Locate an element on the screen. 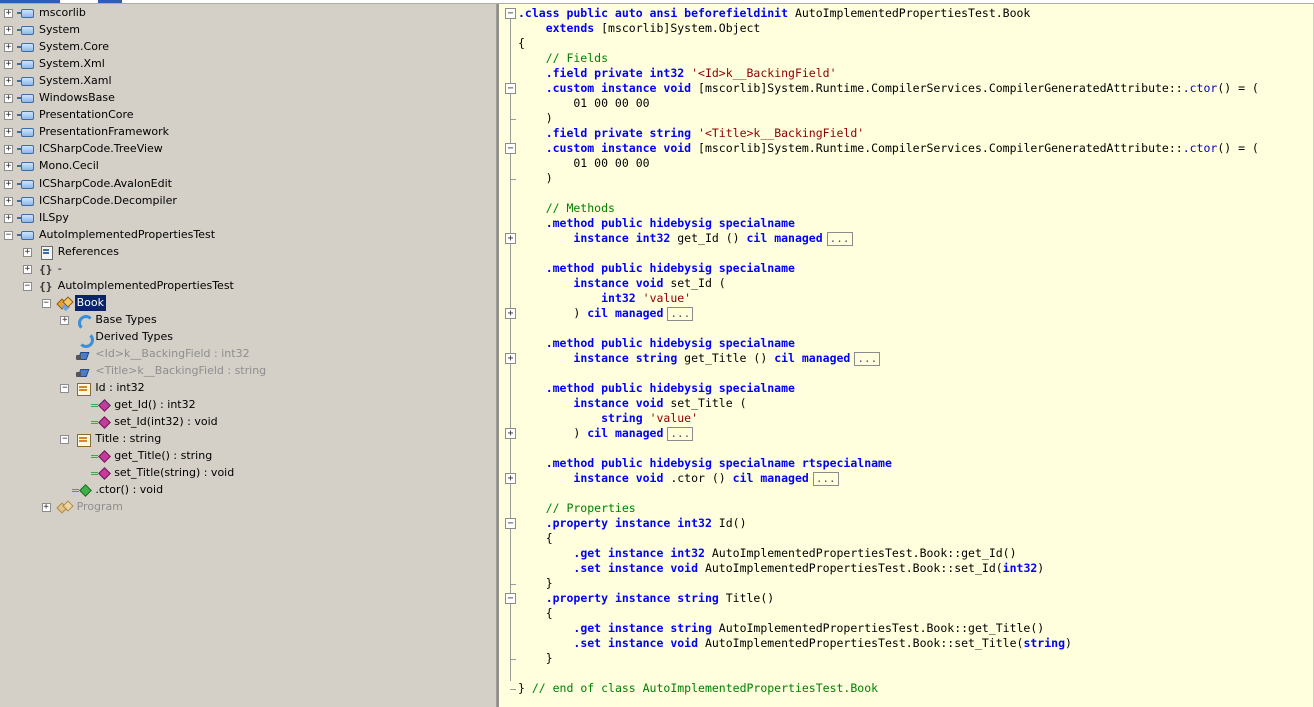 The image size is (1314, 707). tree-item: + ICSharpCode.TreeView is located at coordinates (248, 149).